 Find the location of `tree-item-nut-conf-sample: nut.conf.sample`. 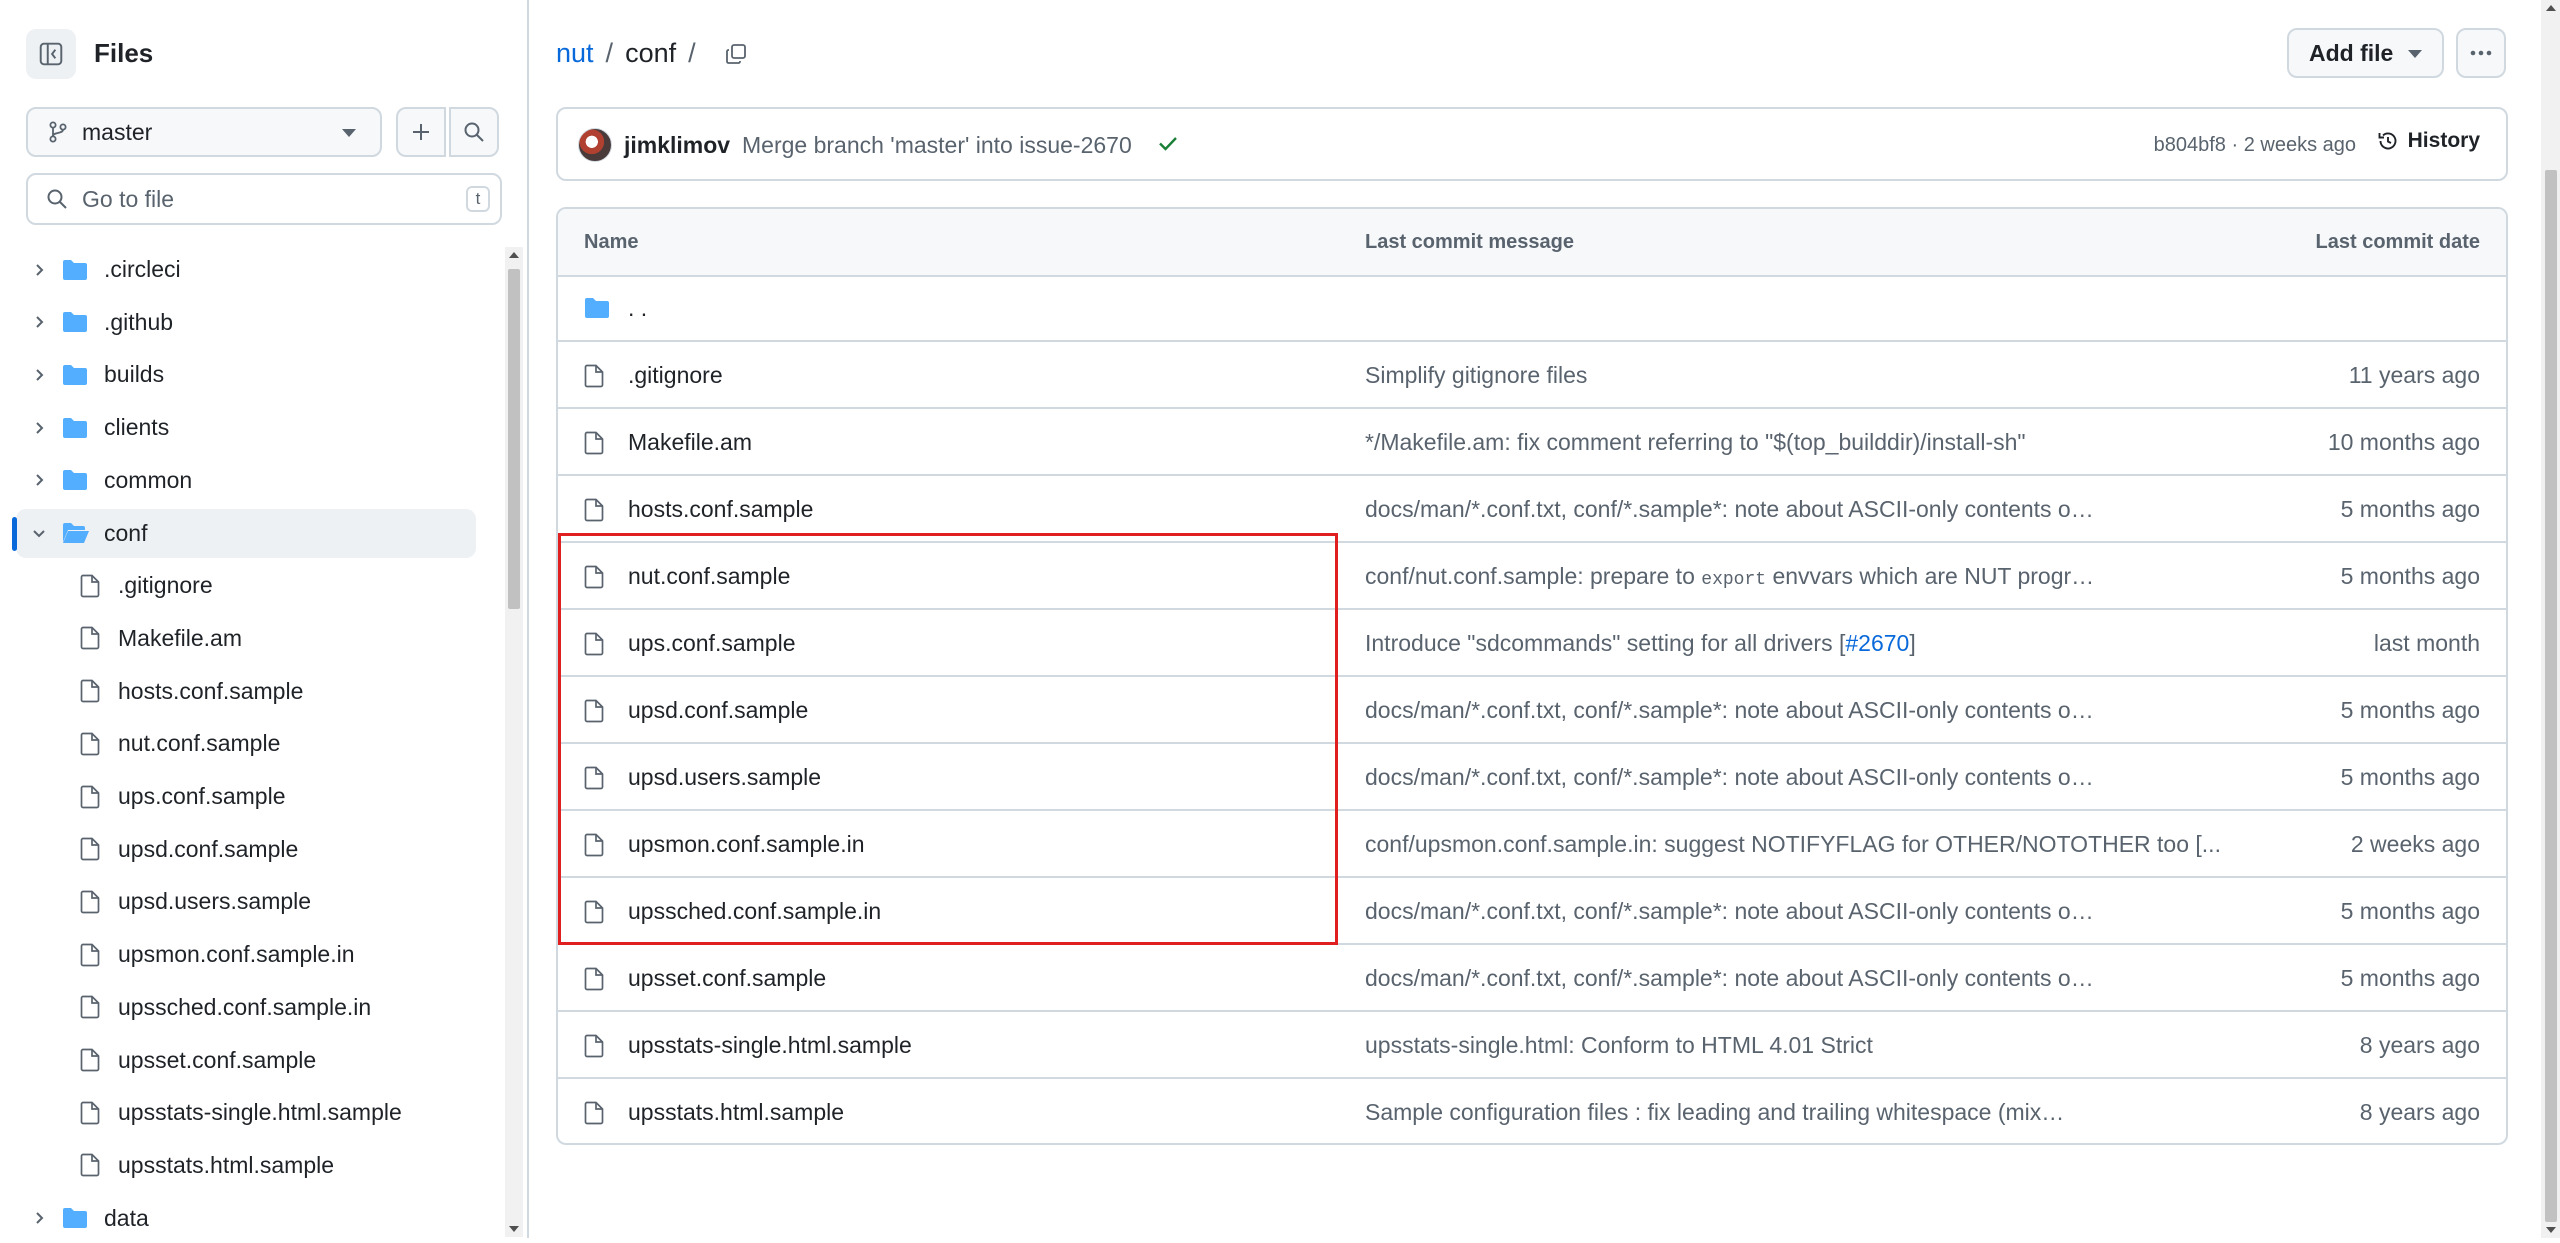

tree-item-nut-conf-sample: nut.conf.sample is located at coordinates (246, 743).